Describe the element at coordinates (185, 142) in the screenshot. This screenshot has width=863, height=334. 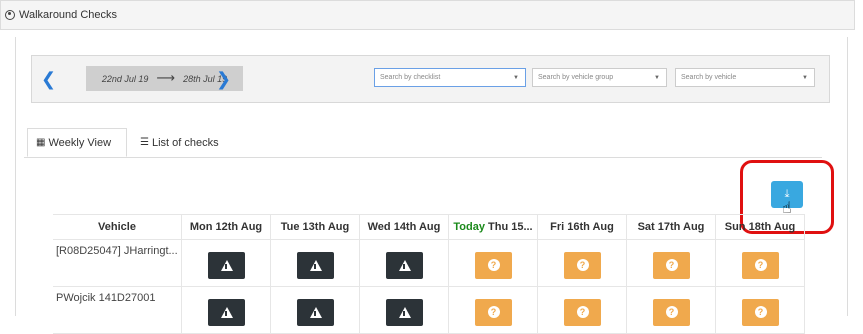
I see `tab-list-label: List of checks` at that location.